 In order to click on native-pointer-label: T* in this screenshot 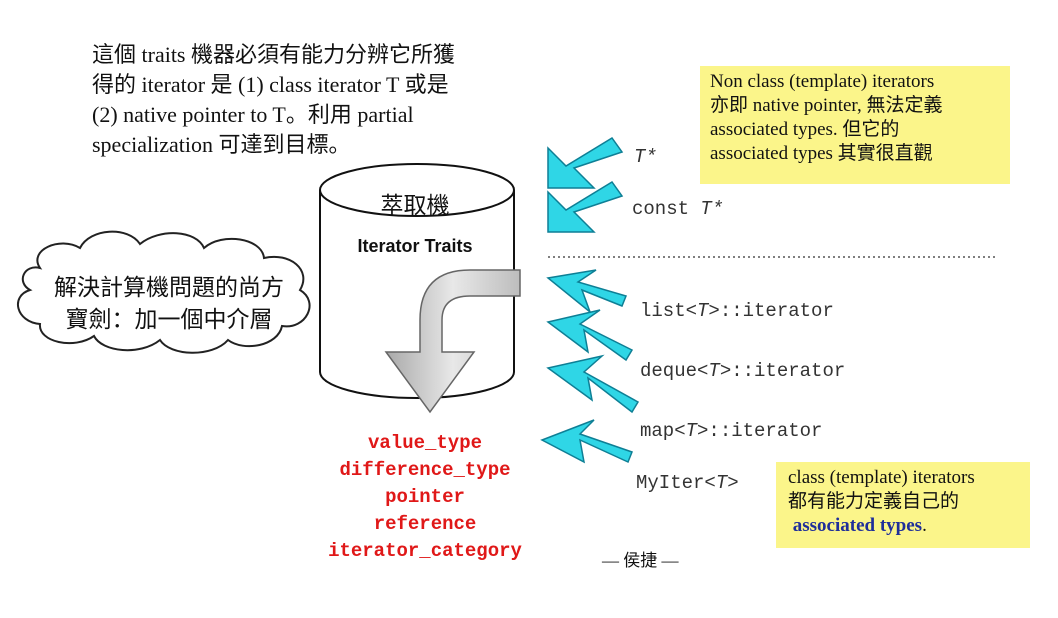, I will do `click(645, 157)`.